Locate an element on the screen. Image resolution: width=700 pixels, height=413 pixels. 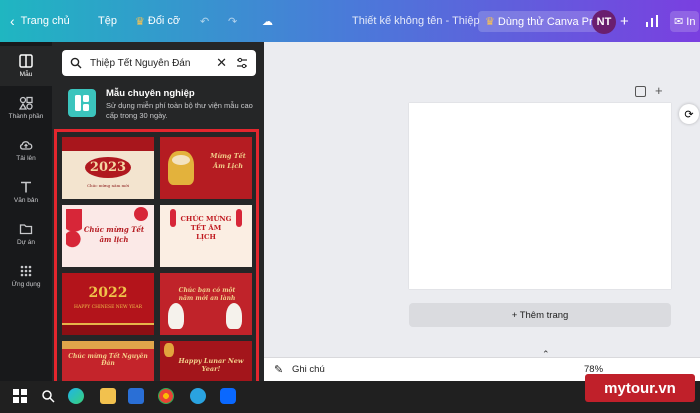
store-icon is located at coordinates (136, 396).